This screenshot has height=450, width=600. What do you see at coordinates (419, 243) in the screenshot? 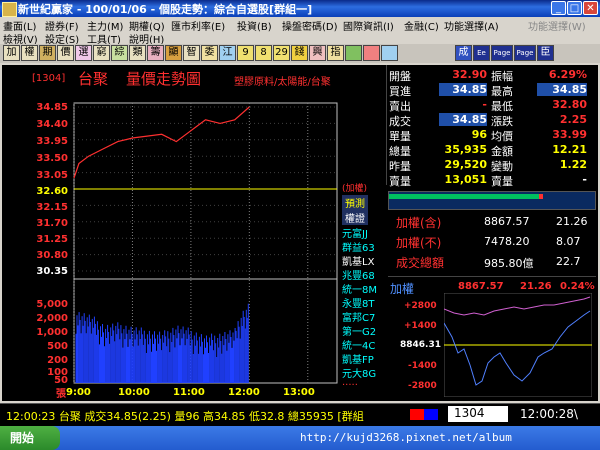
I see `index-label: 加權(不)` at bounding box center [419, 243].